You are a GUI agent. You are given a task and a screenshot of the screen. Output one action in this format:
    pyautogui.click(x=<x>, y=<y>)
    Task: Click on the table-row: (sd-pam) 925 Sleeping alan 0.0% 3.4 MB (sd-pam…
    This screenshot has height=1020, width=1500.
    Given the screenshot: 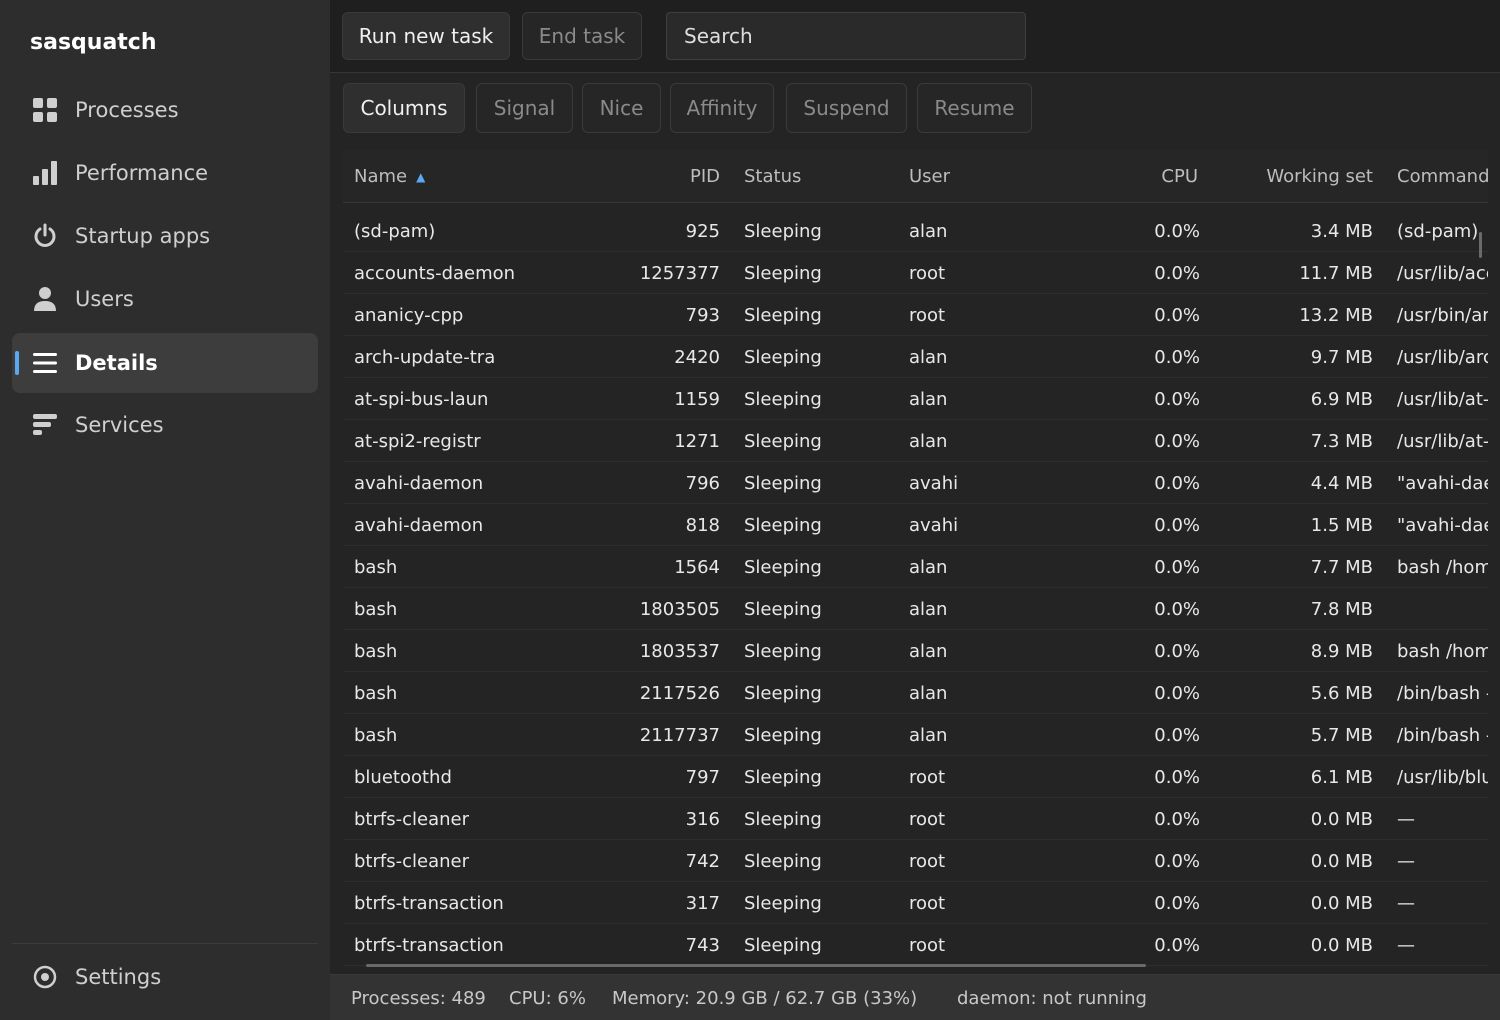 What is the action you would take?
    pyautogui.click(x=915, y=231)
    